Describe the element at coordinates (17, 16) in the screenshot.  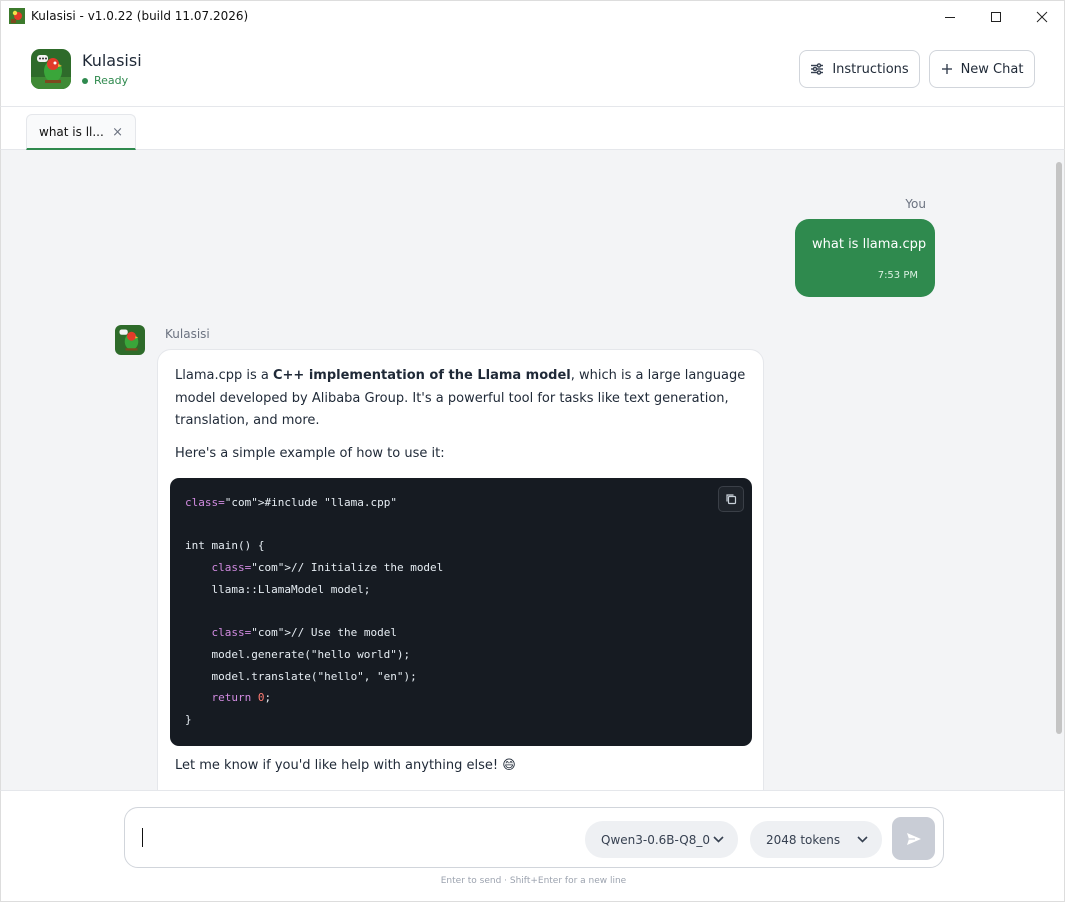
I see `app-logo-icon` at that location.